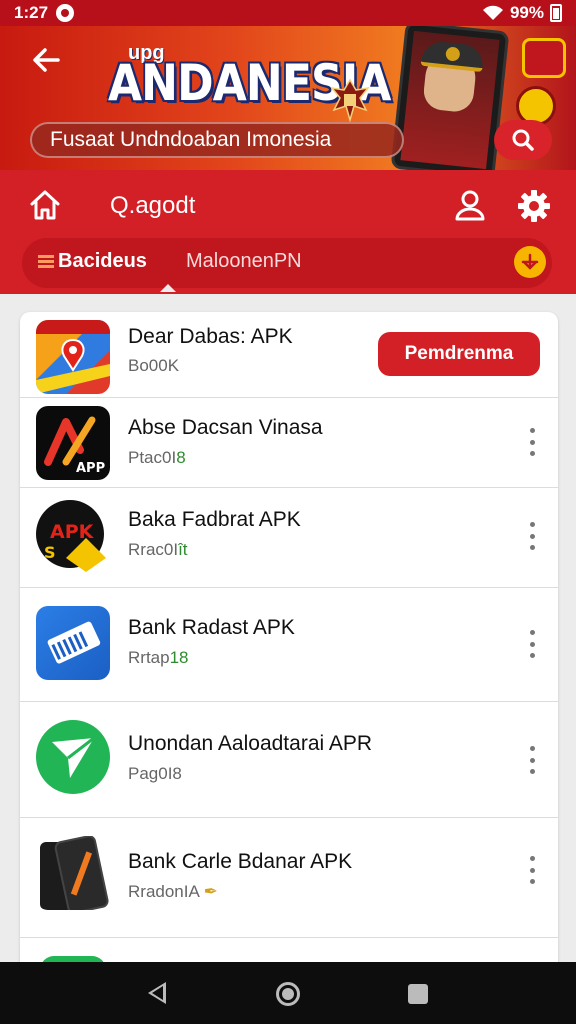 The image size is (576, 1024). Describe the element at coordinates (534, 206) in the screenshot. I see `settings-gear-icon` at that location.